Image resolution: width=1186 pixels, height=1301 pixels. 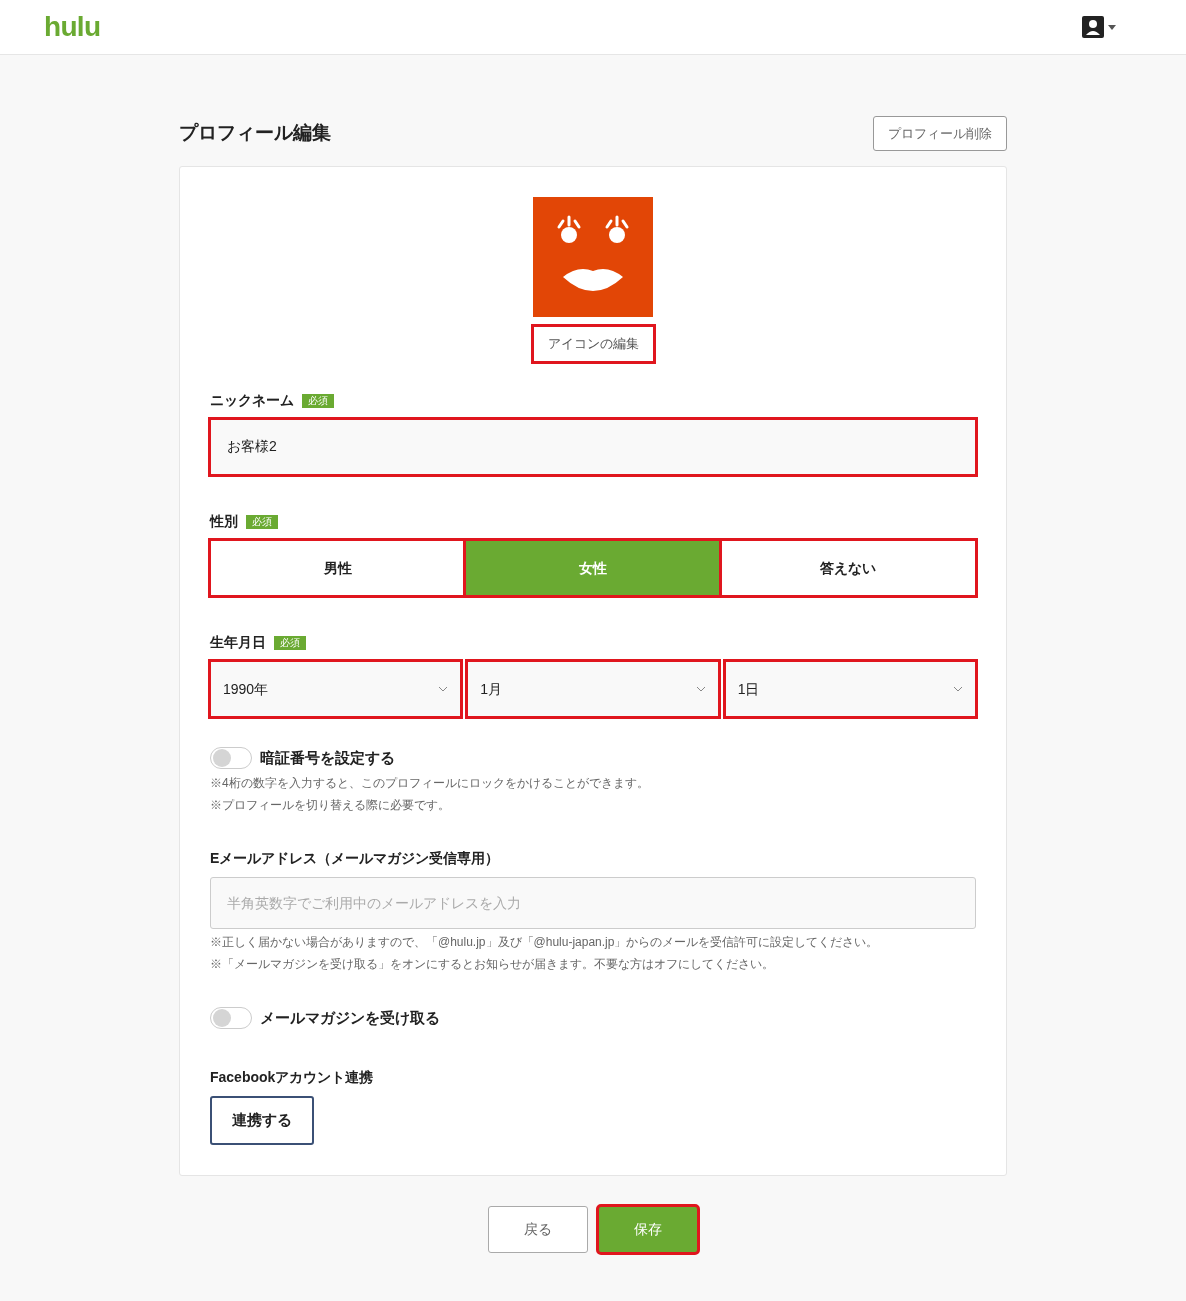 I want to click on back-button: 戻る, so click(x=538, y=1229).